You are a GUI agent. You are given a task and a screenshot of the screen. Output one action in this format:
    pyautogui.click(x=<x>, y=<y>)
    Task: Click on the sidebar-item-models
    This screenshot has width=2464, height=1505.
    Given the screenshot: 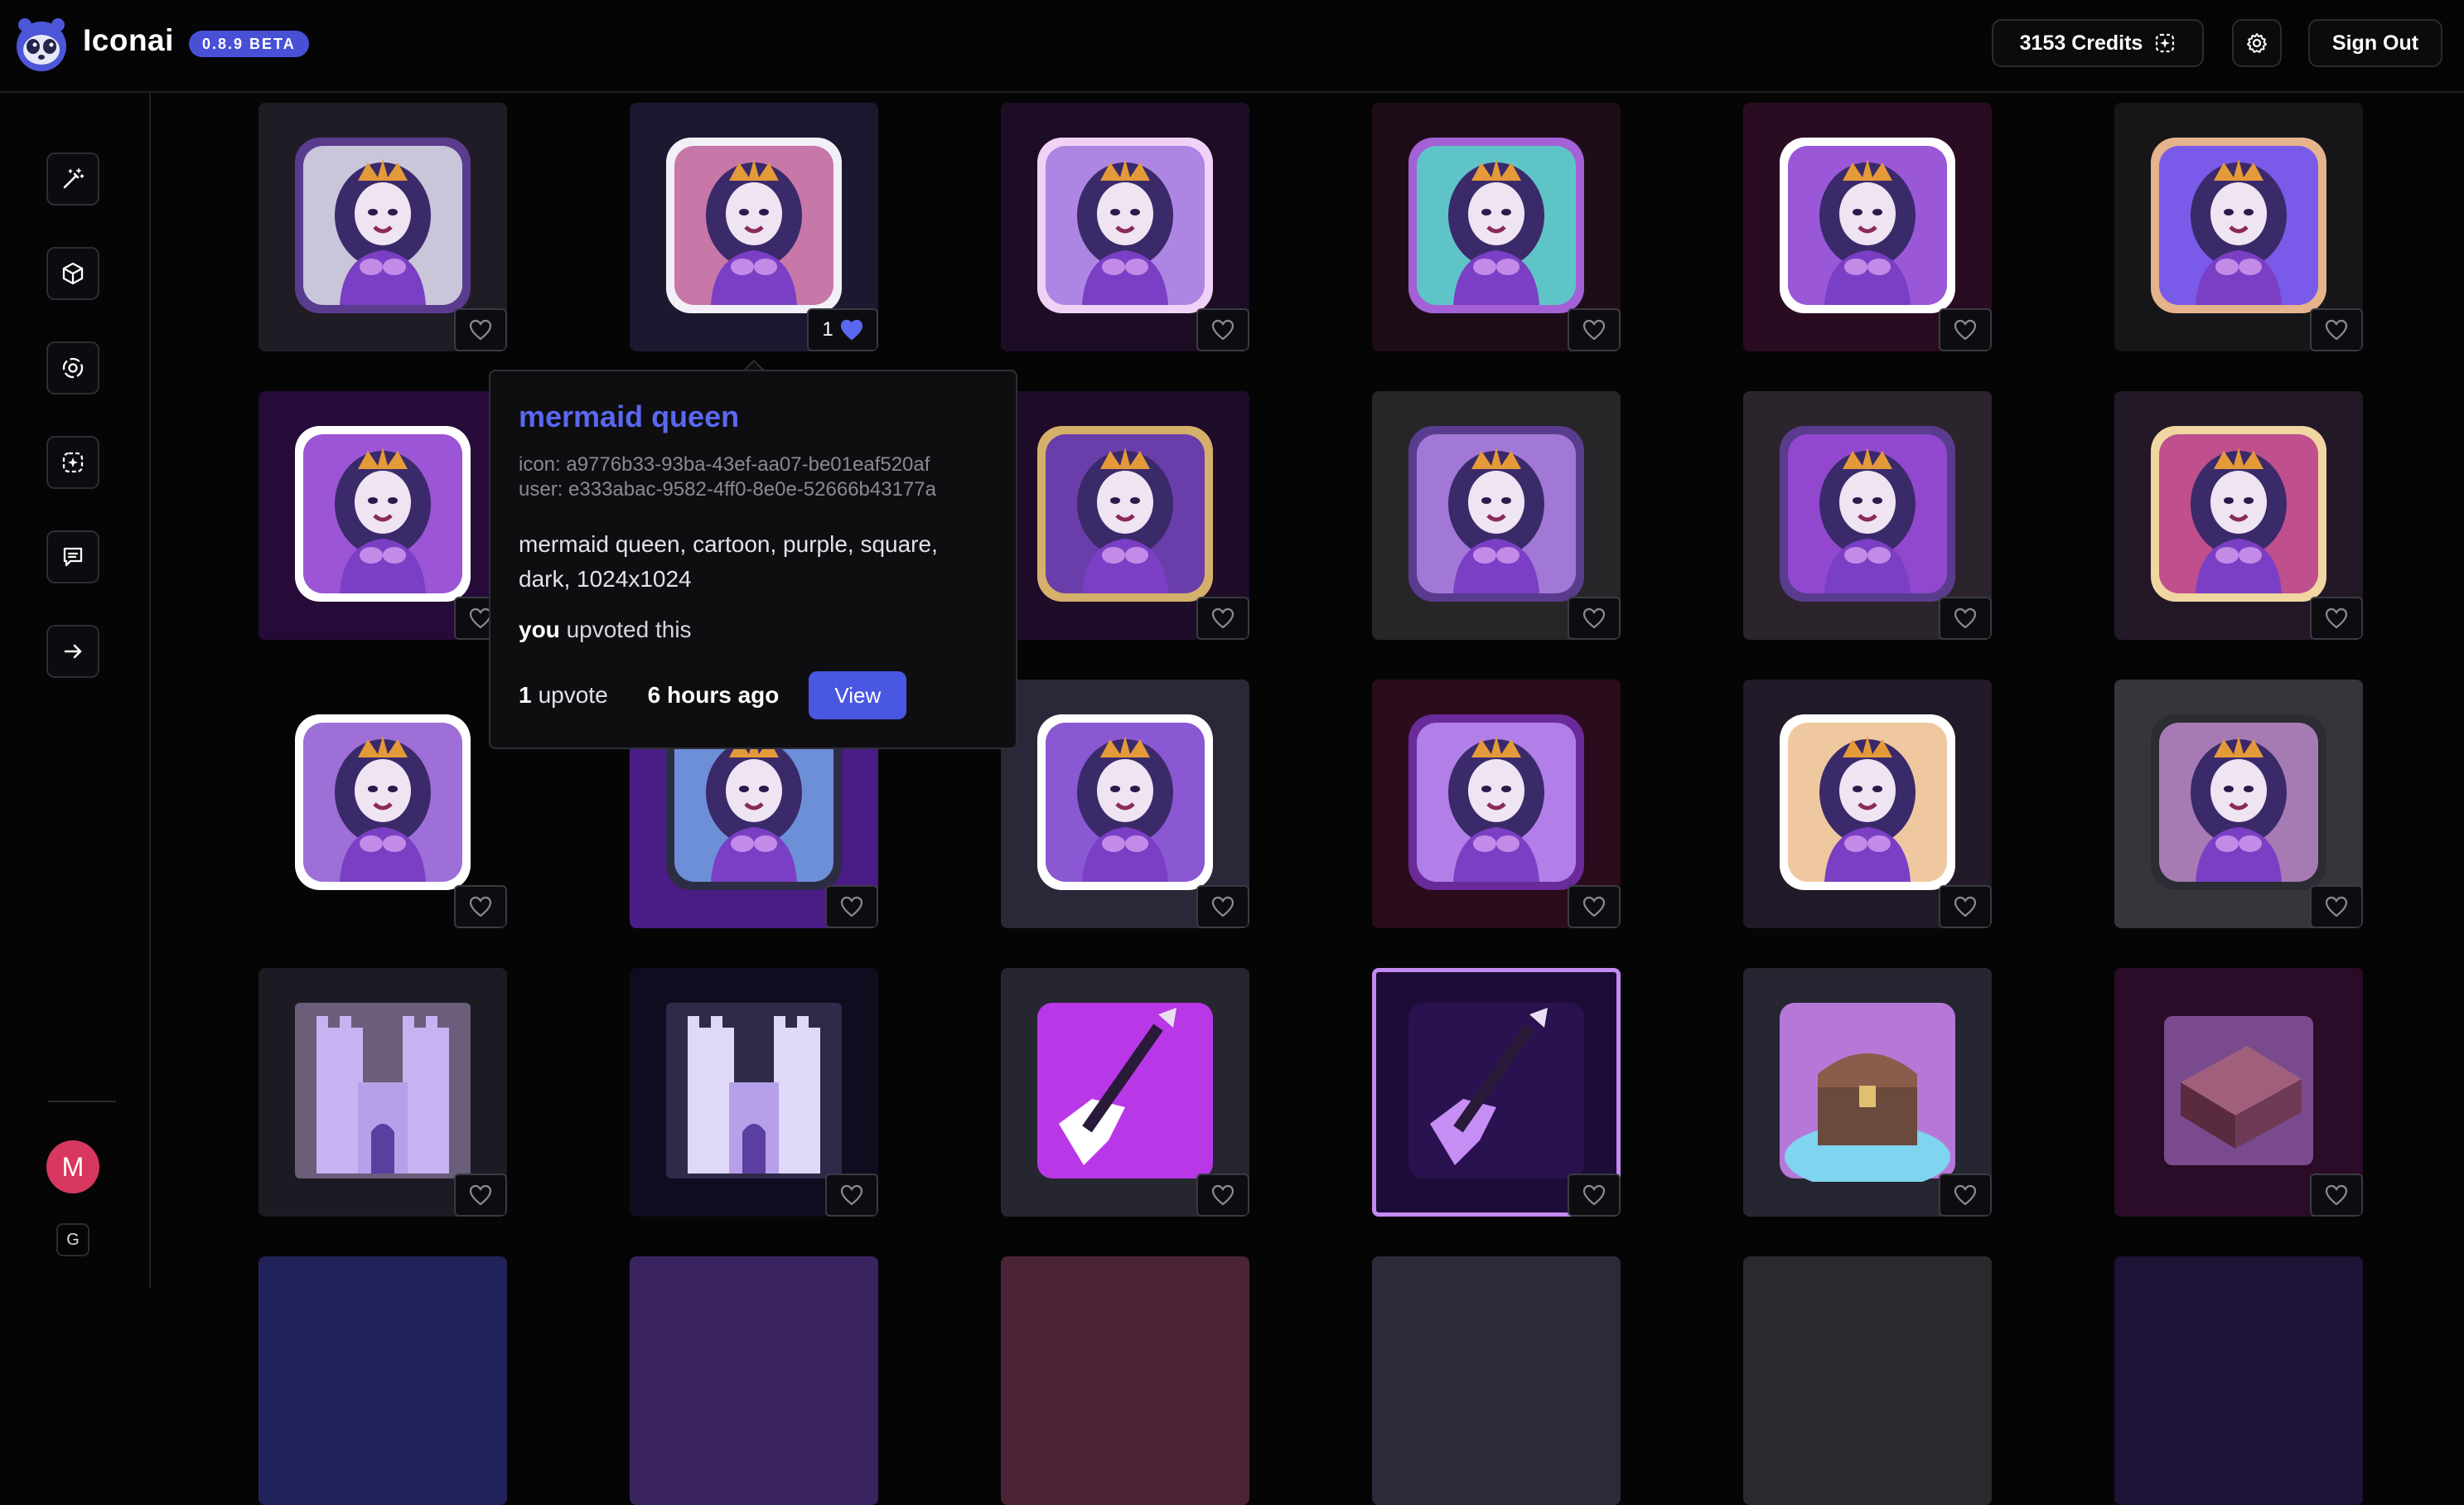 What is the action you would take?
    pyautogui.click(x=72, y=273)
    